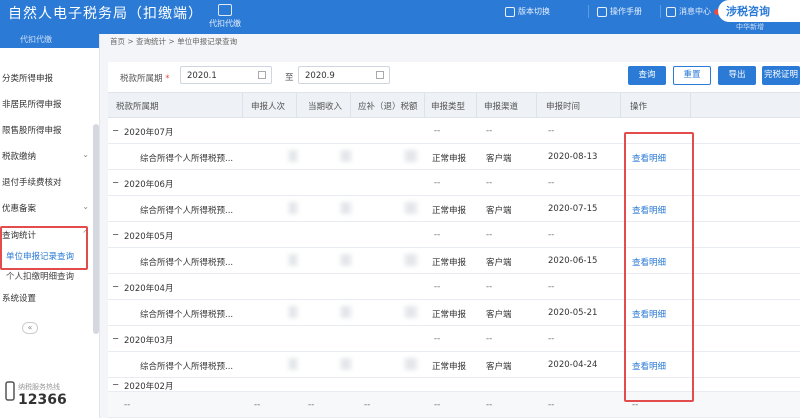 The image size is (800, 418). Describe the element at coordinates (647, 75) in the screenshot. I see `query-button: 查询` at that location.